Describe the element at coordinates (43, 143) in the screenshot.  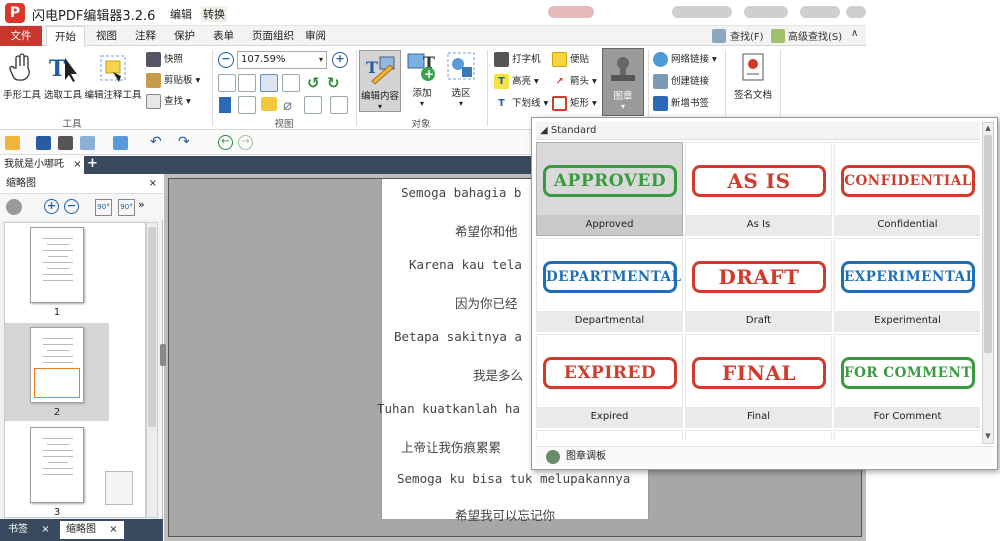
I see `save-icon` at that location.